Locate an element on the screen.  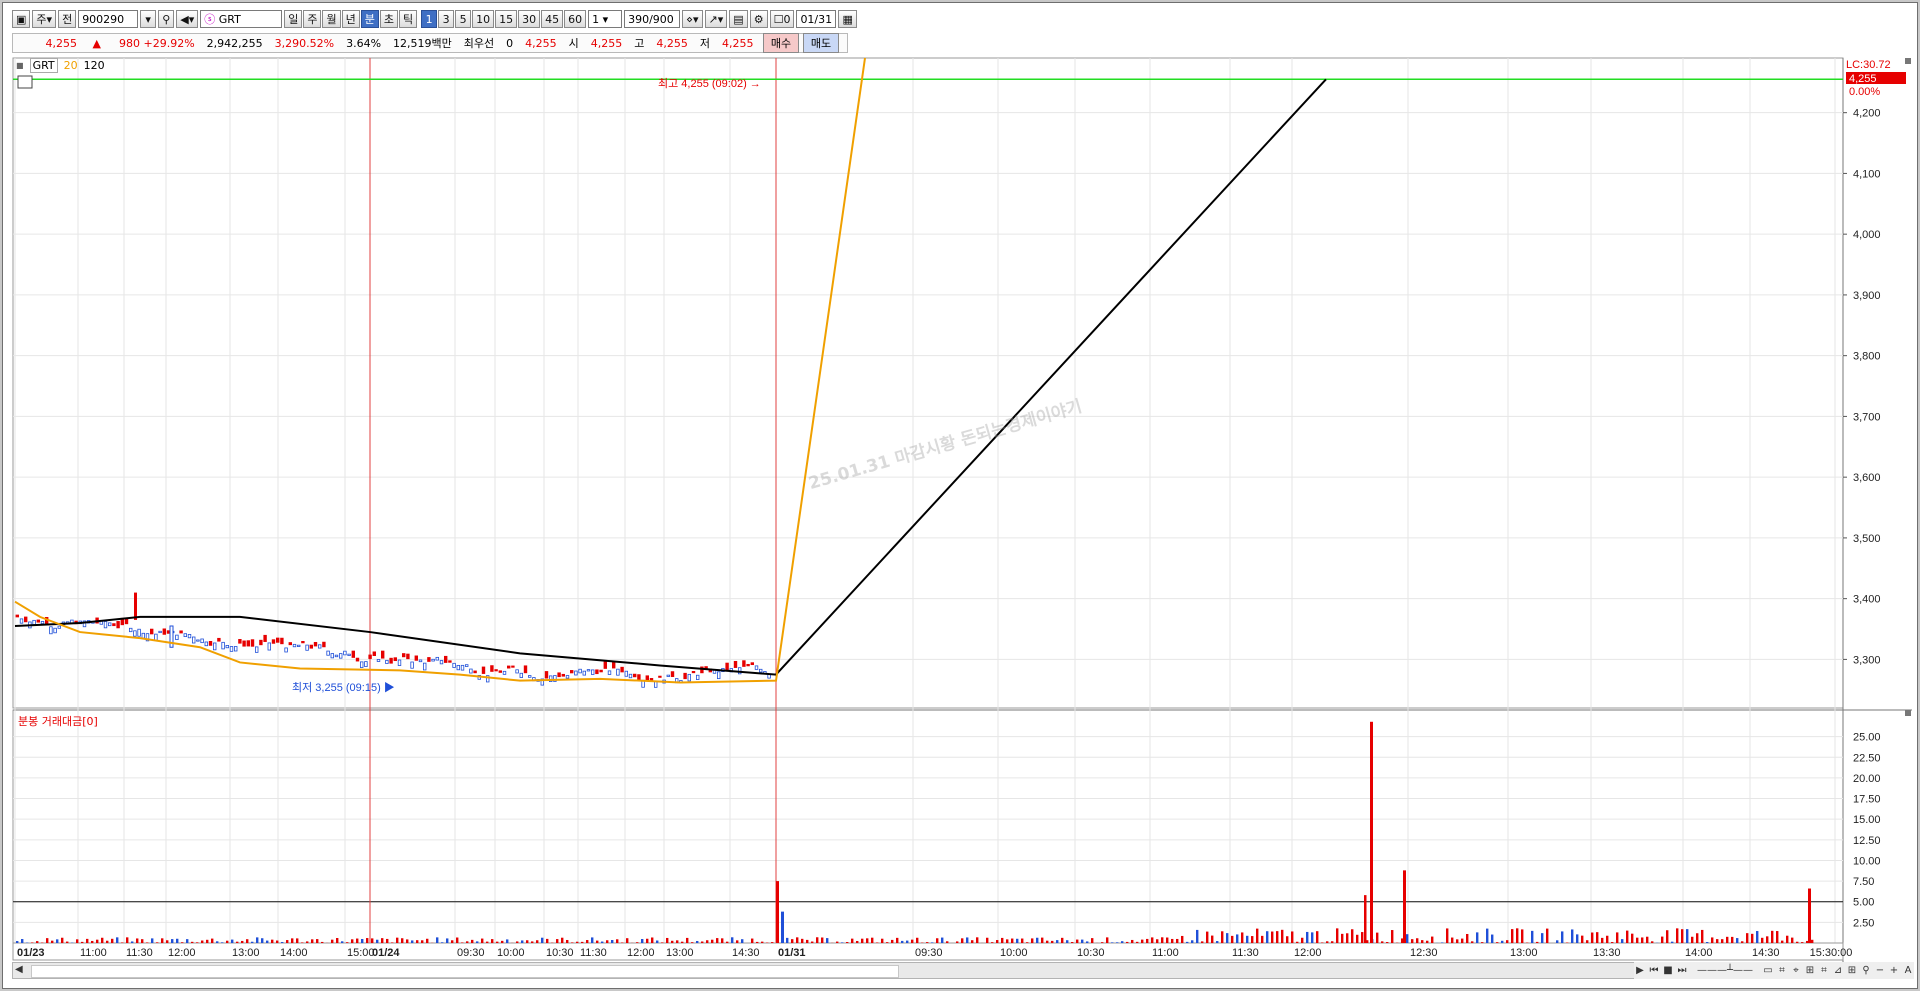
legend-ma20: 20 is located at coordinates (71, 65).